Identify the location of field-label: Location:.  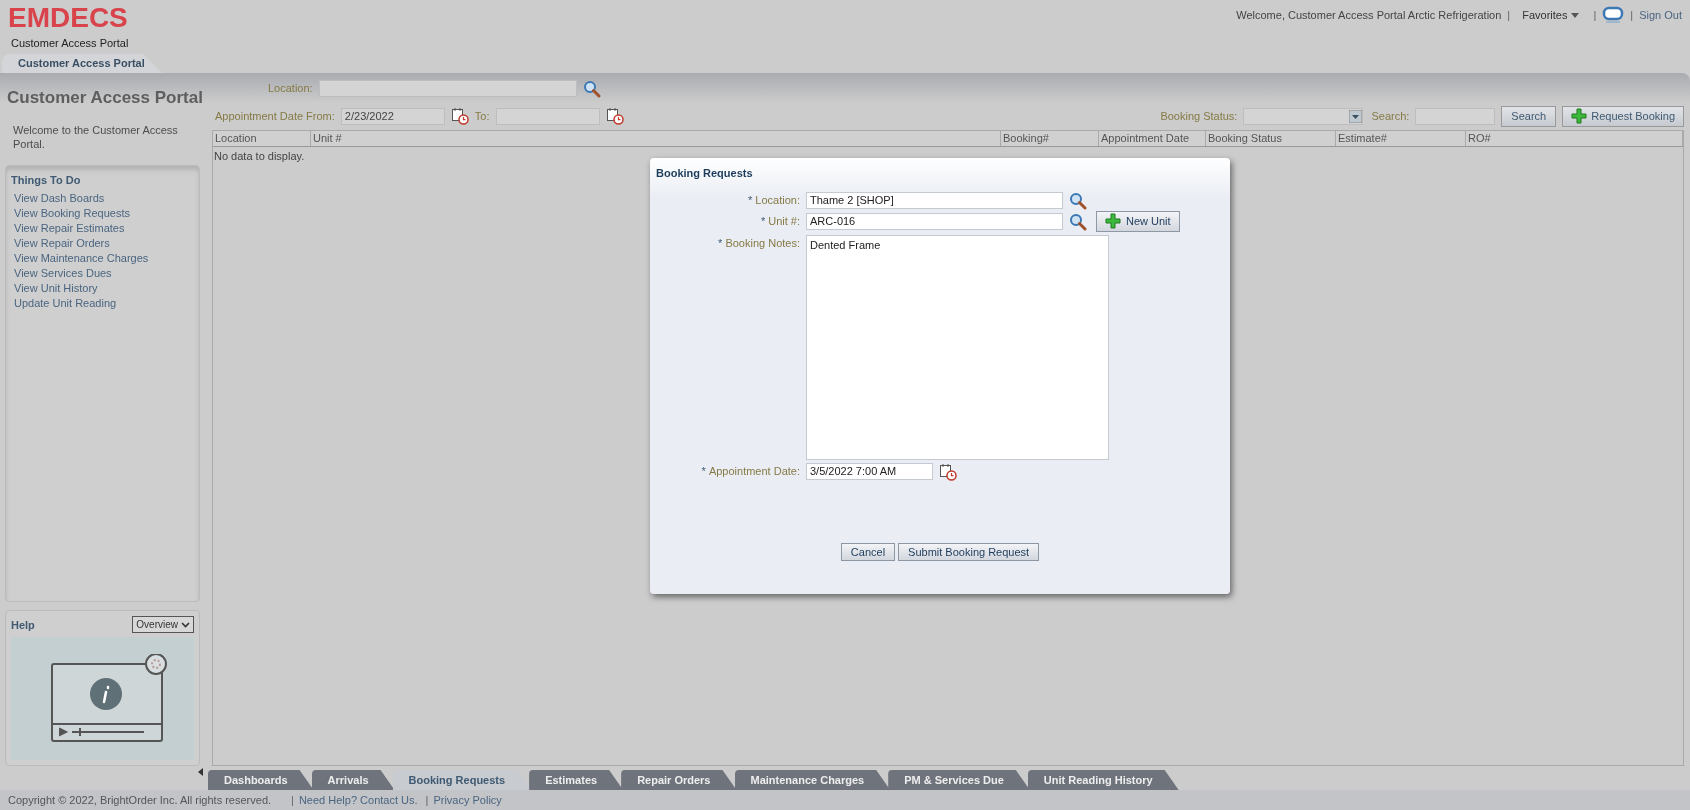
(777, 200).